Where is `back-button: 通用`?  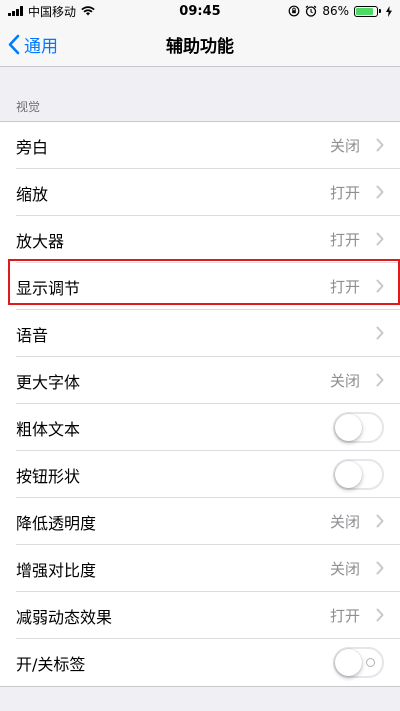
back-button: 通用 is located at coordinates (33, 44).